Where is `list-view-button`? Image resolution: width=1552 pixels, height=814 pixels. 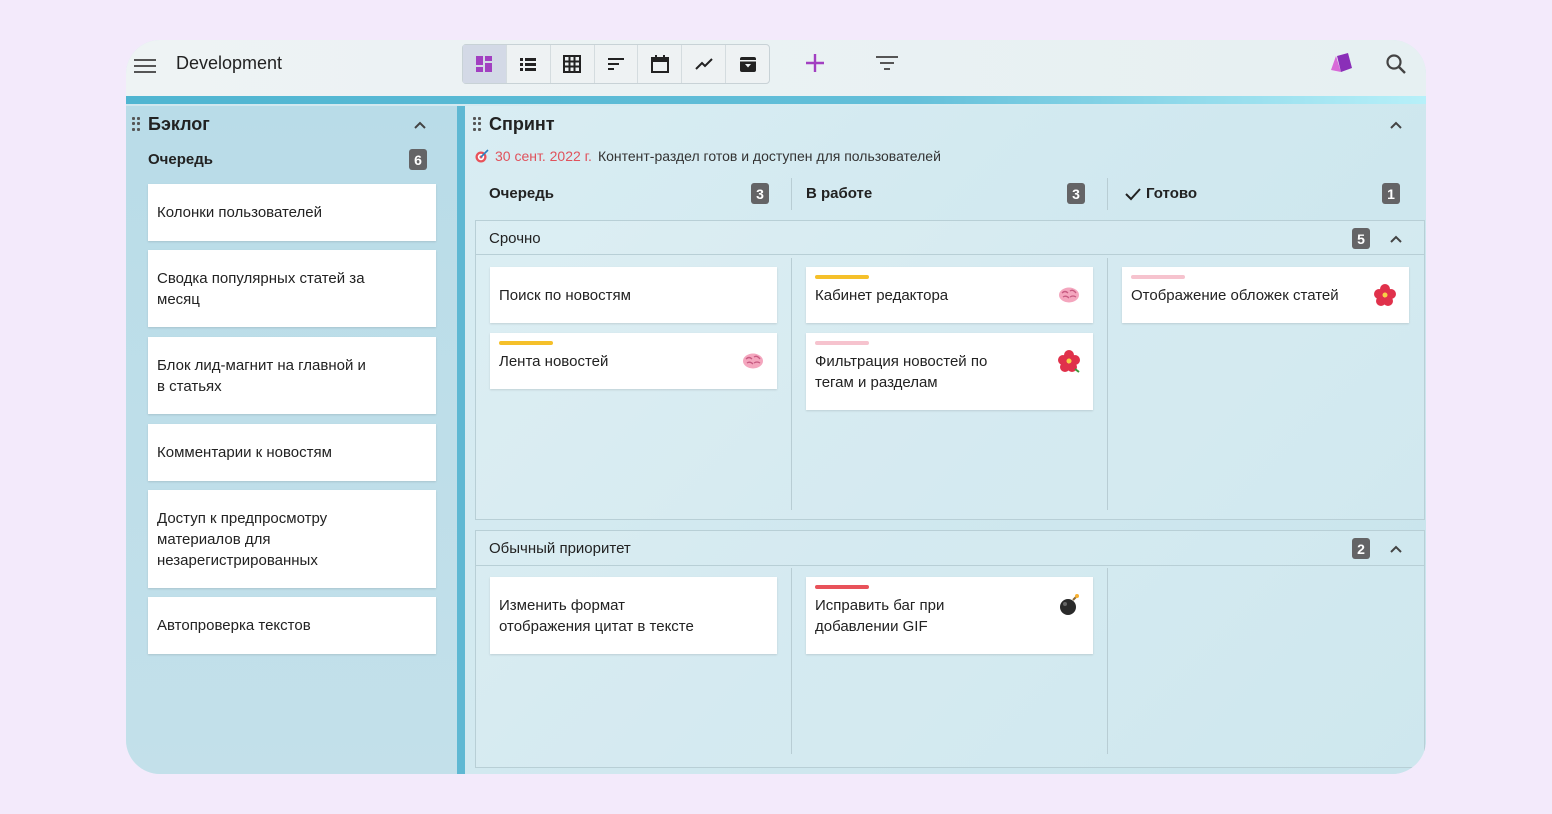
list-view-button is located at coordinates (529, 64).